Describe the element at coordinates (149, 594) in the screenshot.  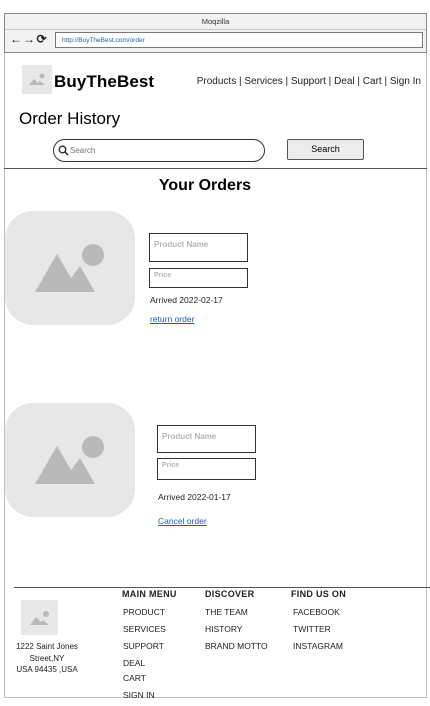
I see `footer-heading: MAIN MENU` at that location.